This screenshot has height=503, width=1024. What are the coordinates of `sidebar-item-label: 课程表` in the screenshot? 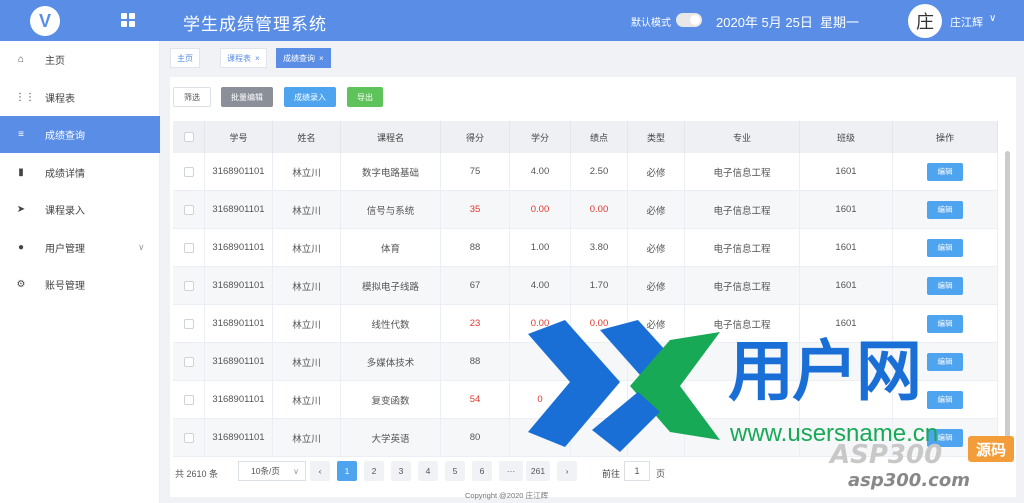 It's located at (60, 99).